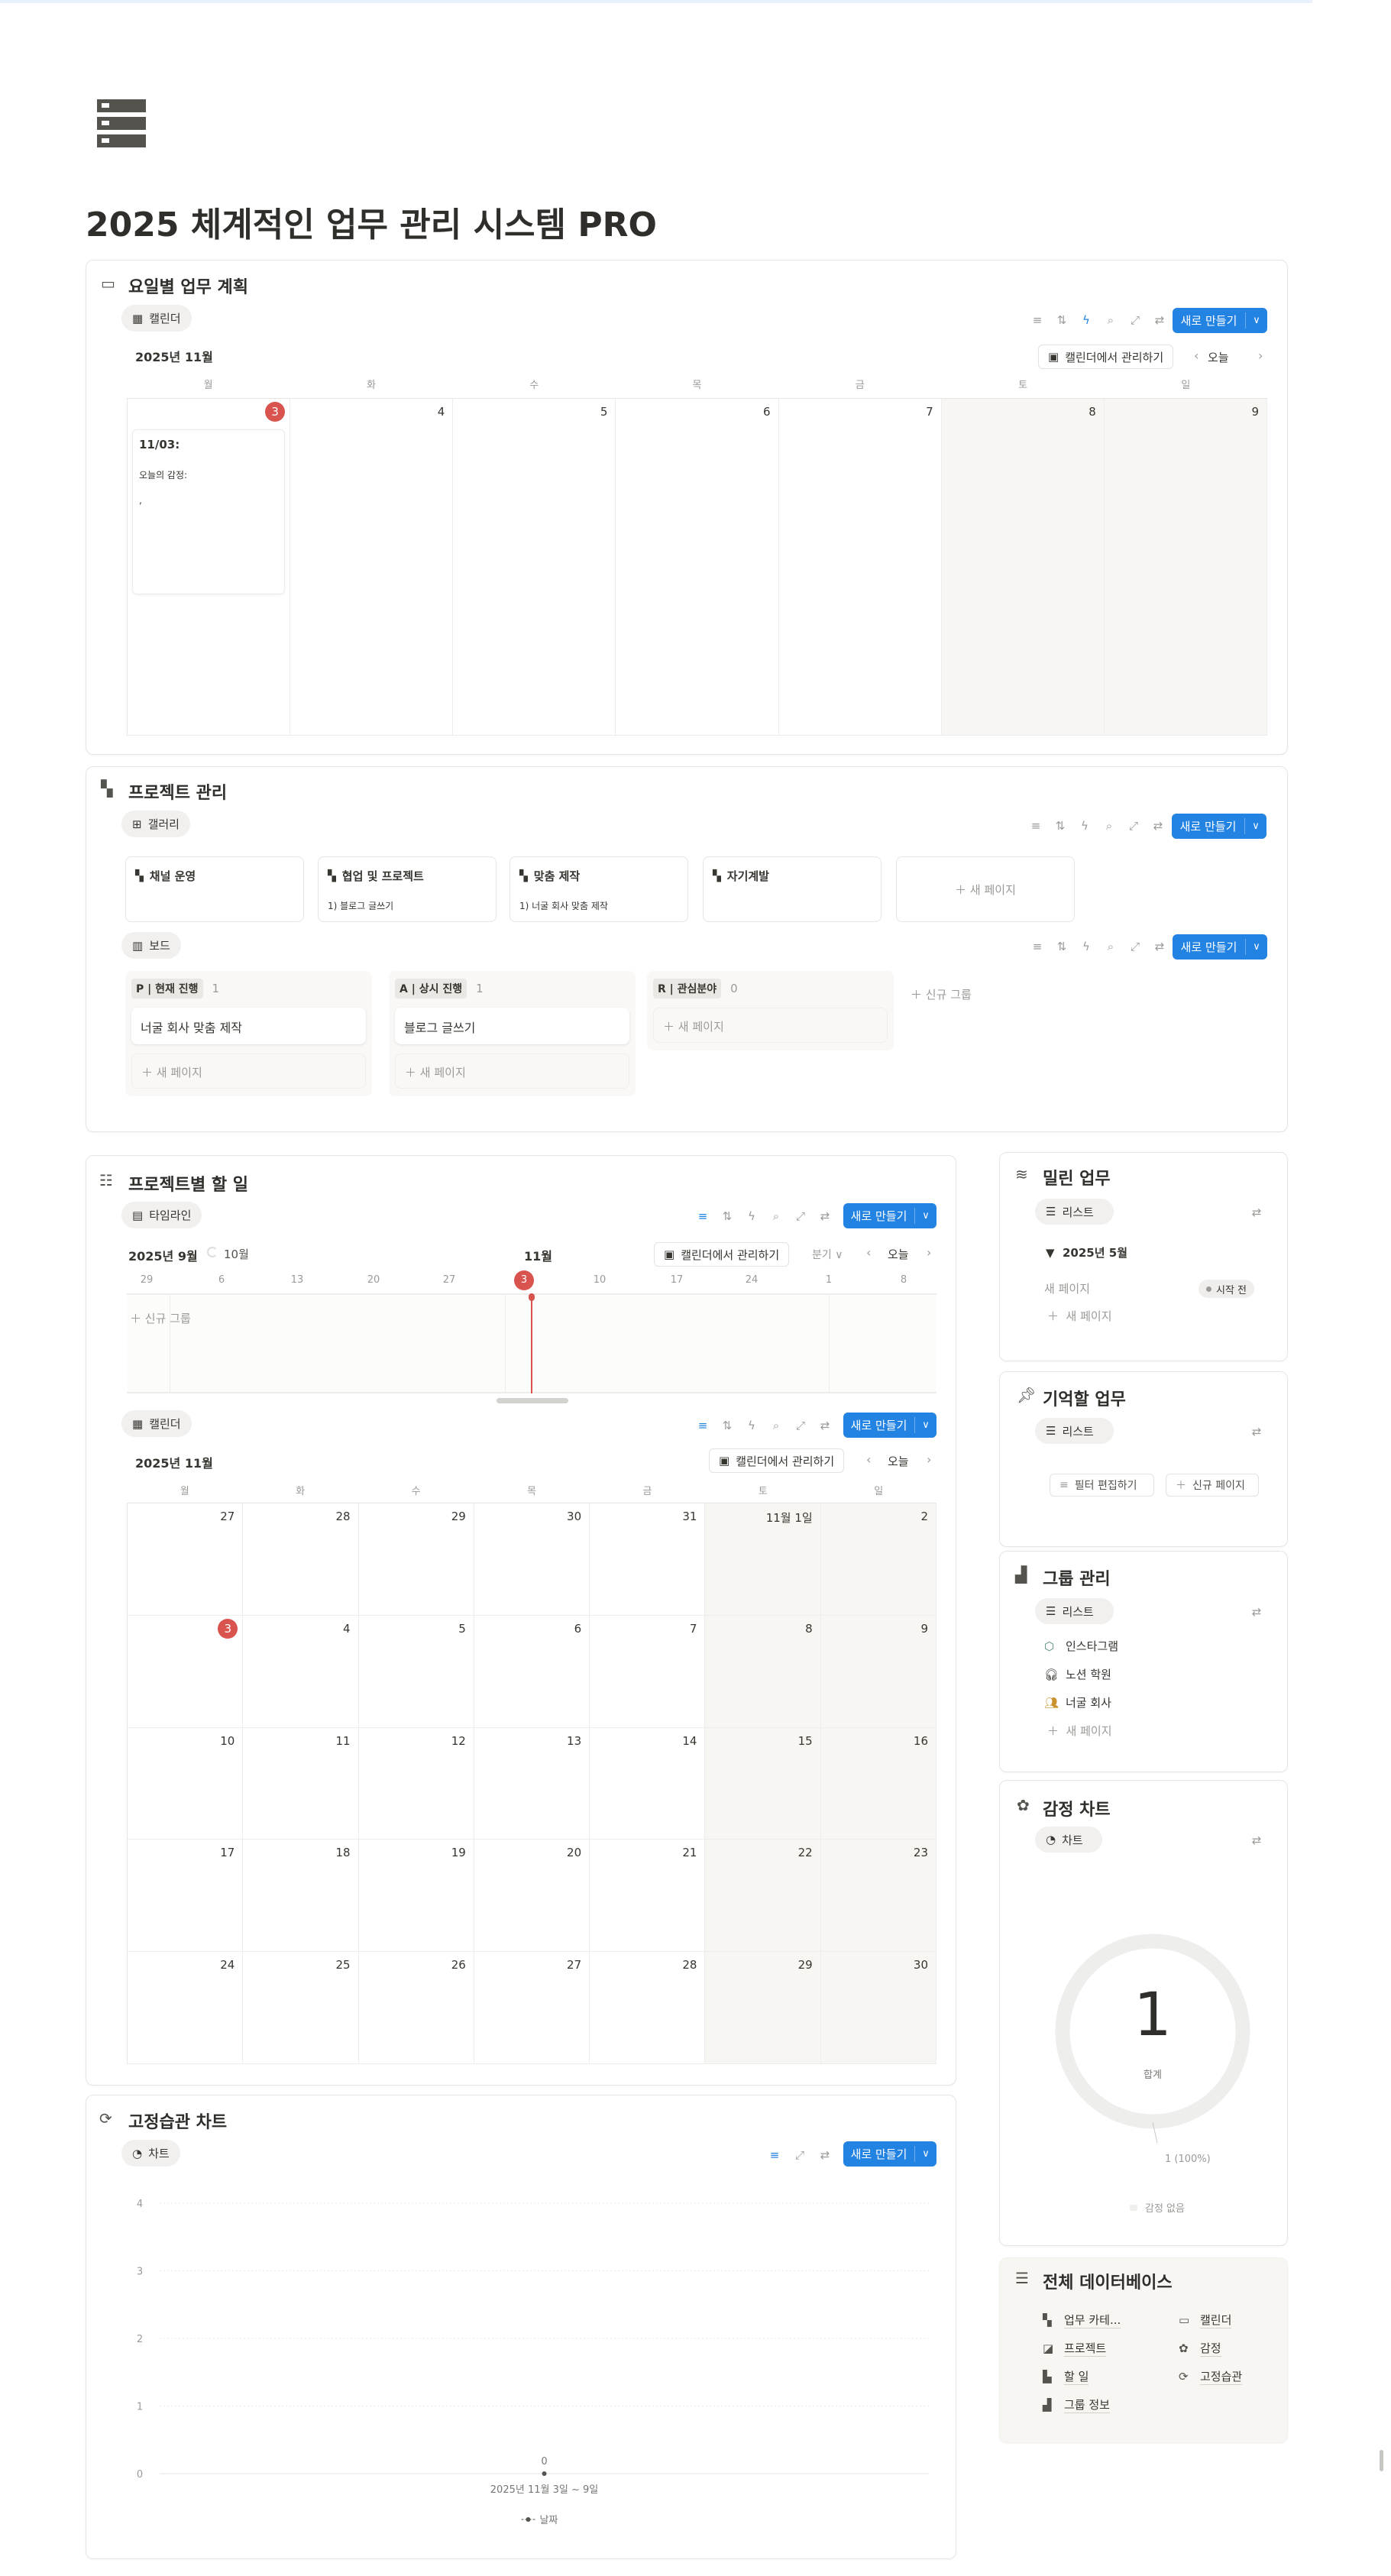 Image resolution: width=1391 pixels, height=2576 pixels. I want to click on calendar-event-card: 11/03: 오늘의 감정:,, so click(209, 511).